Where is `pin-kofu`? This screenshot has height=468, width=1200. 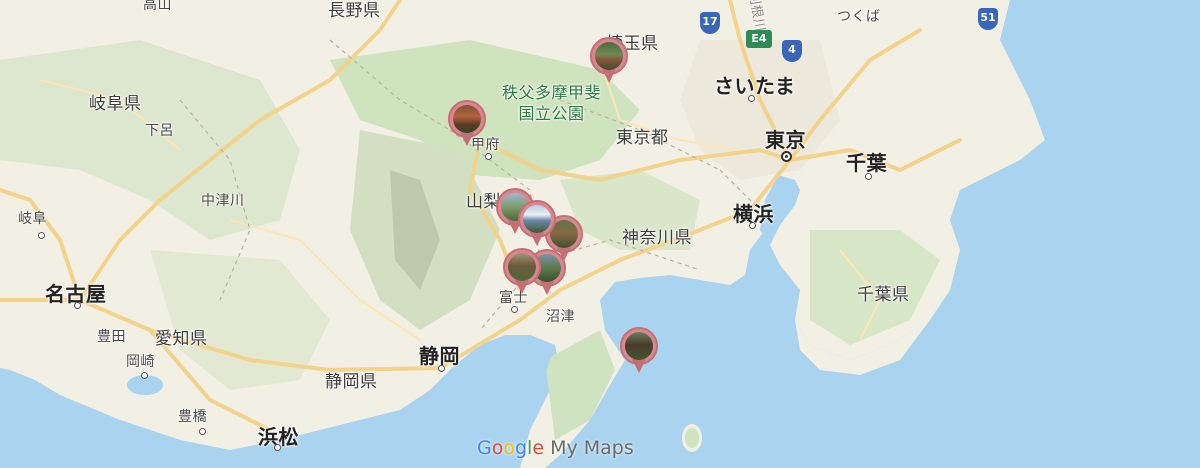 pin-kofu is located at coordinates (468, 129).